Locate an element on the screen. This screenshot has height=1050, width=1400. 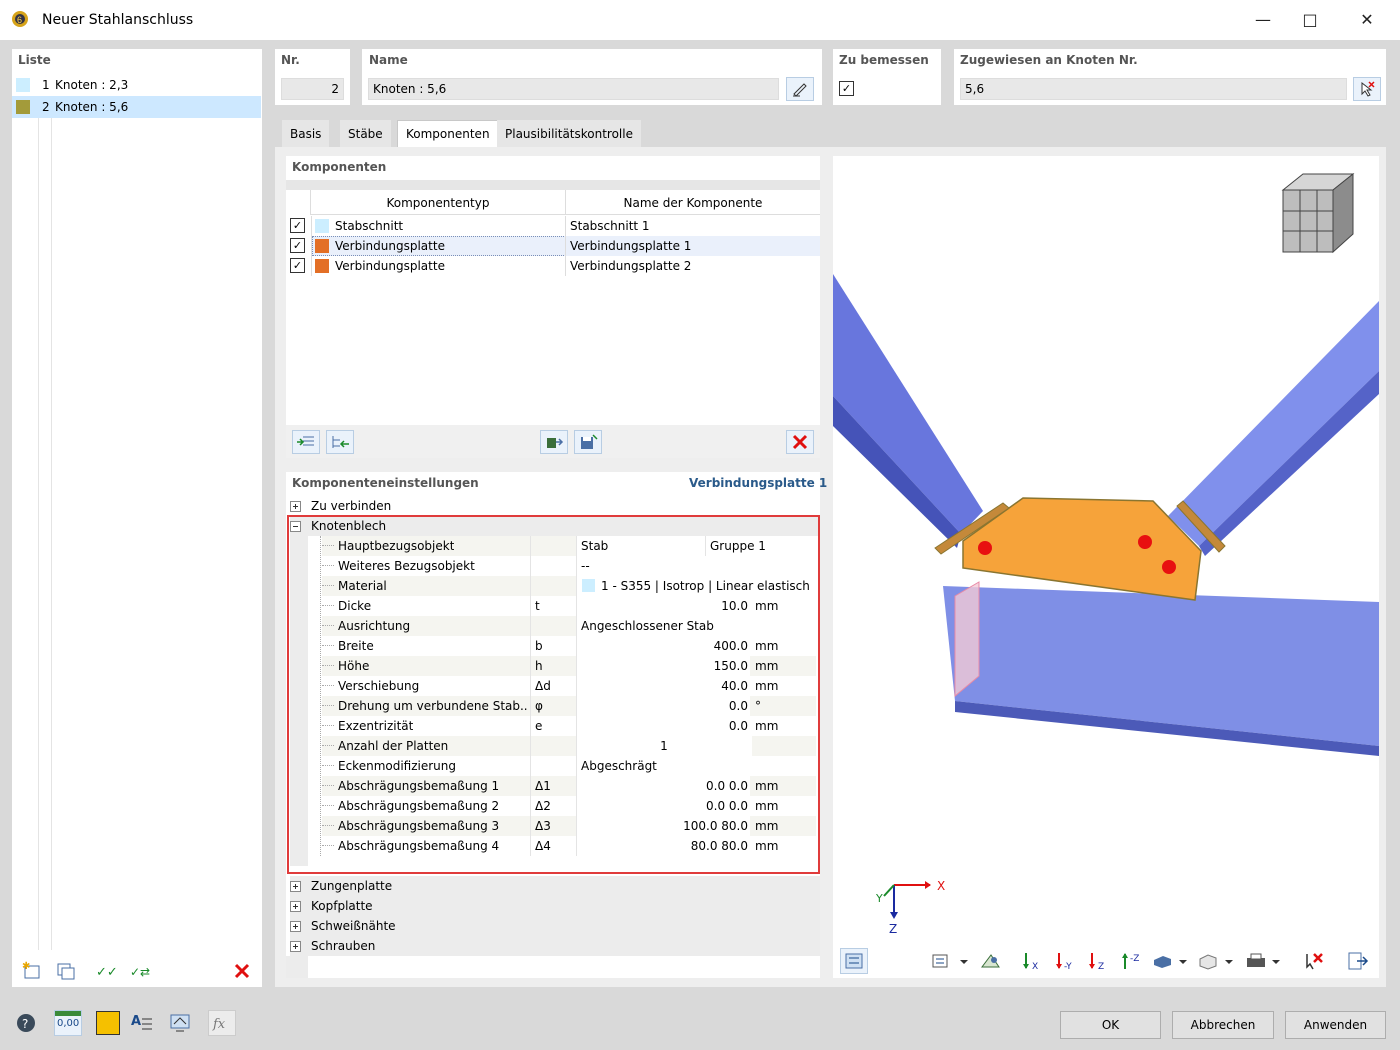
section-label: Schrauben is located at coordinates (343, 946).